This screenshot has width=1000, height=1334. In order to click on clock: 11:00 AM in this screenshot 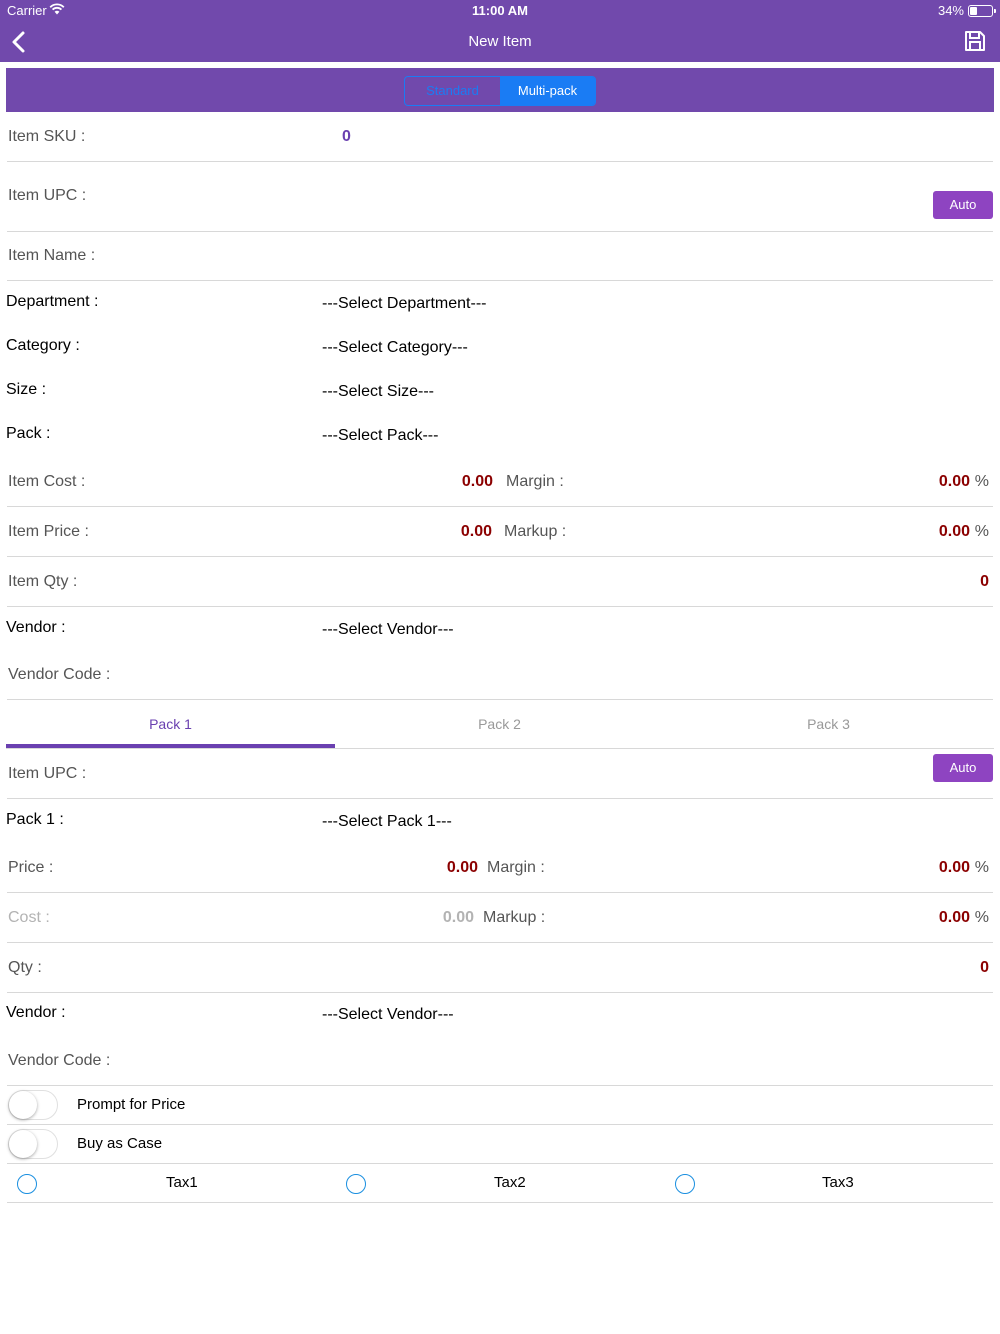, I will do `click(500, 10)`.